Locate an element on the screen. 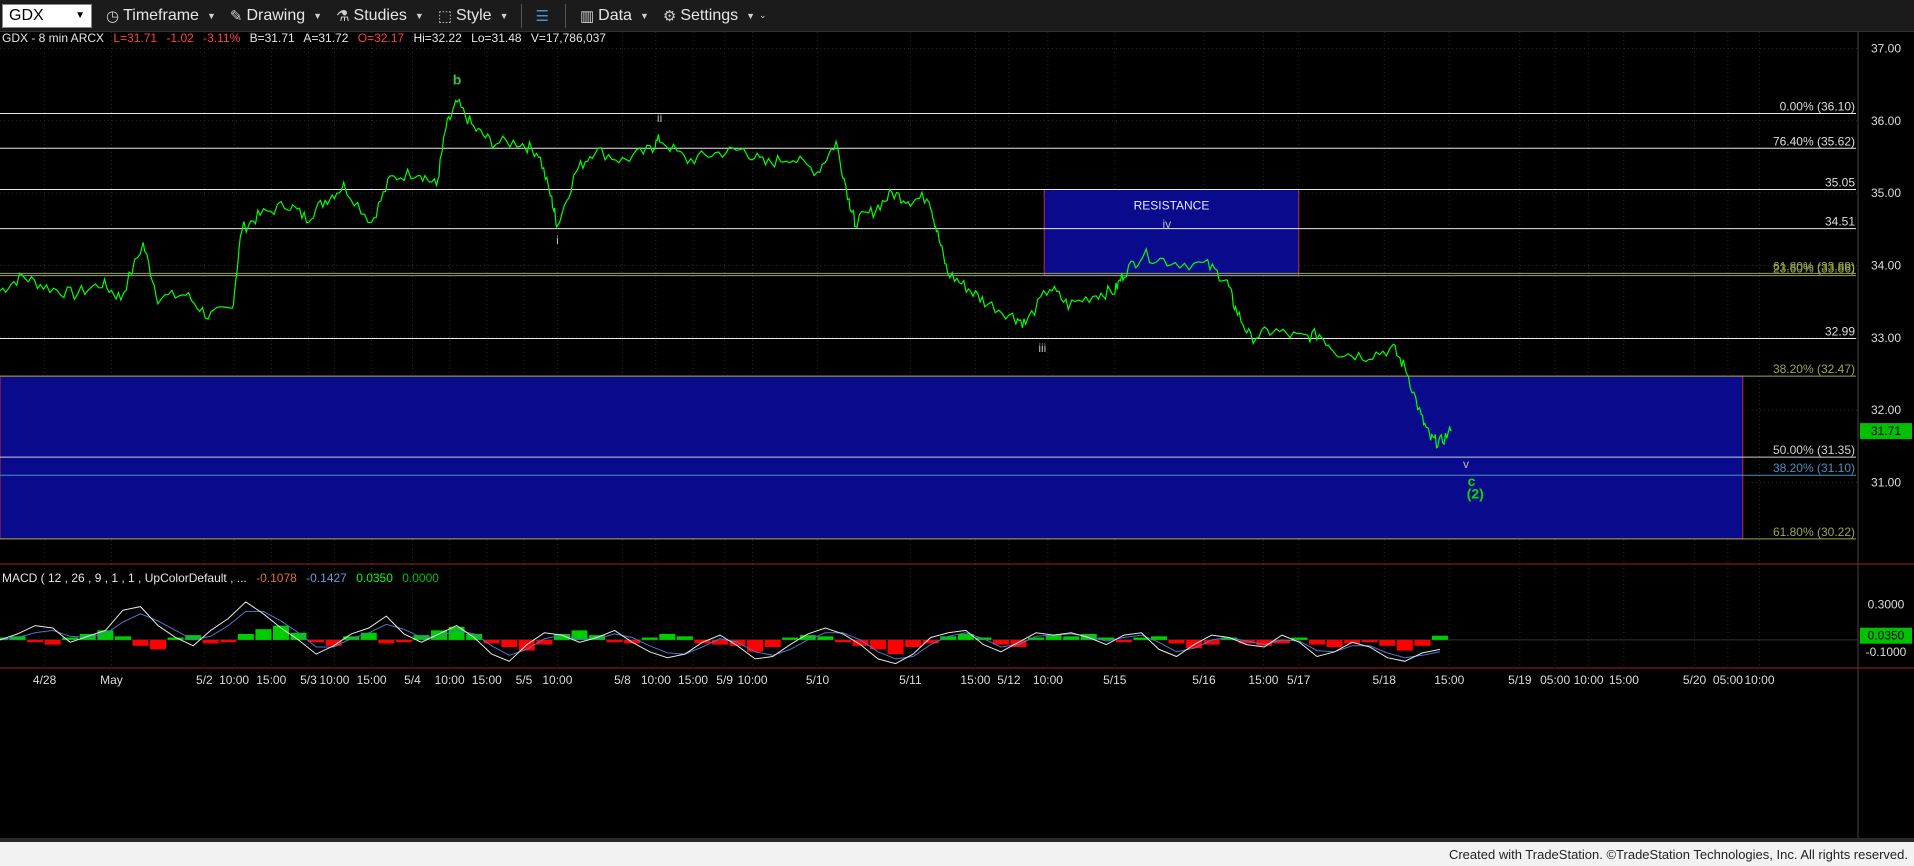 The image size is (1914, 866). x-tick-label: 5/11 is located at coordinates (910, 680).